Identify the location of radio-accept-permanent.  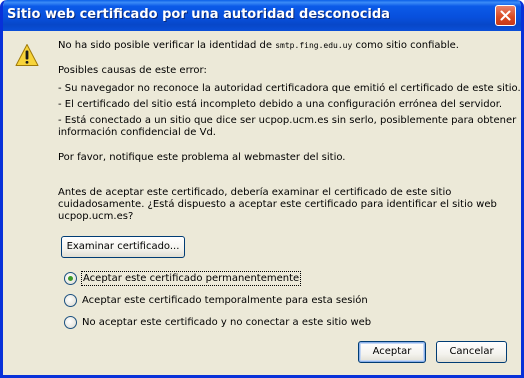
(70, 278).